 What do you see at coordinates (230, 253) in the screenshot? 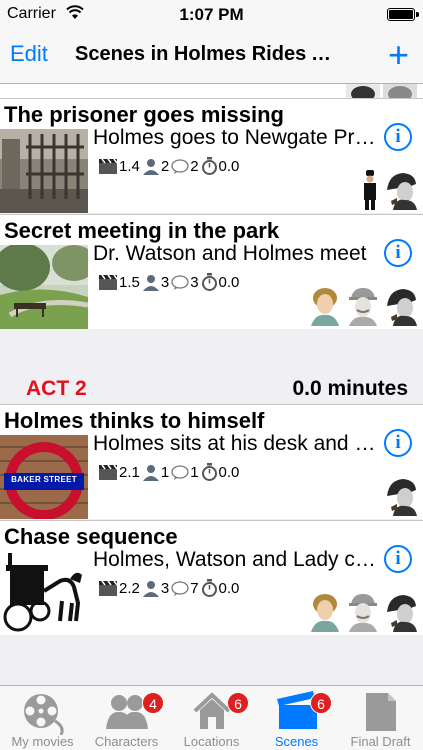
I see `scene-summary: Dr. Watson and Holmes meet` at bounding box center [230, 253].